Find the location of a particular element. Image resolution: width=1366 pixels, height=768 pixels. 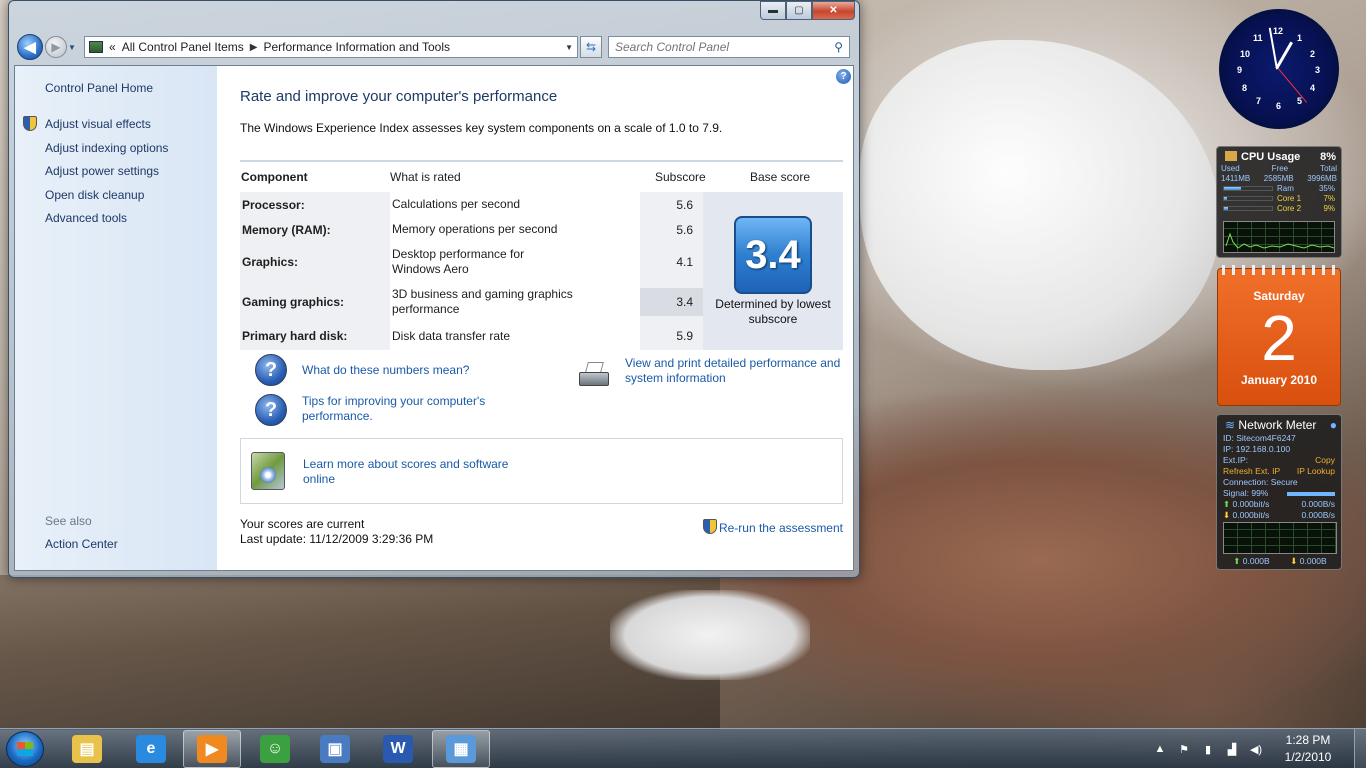

taskbar-media-player-button: ▶ is located at coordinates (212, 749).